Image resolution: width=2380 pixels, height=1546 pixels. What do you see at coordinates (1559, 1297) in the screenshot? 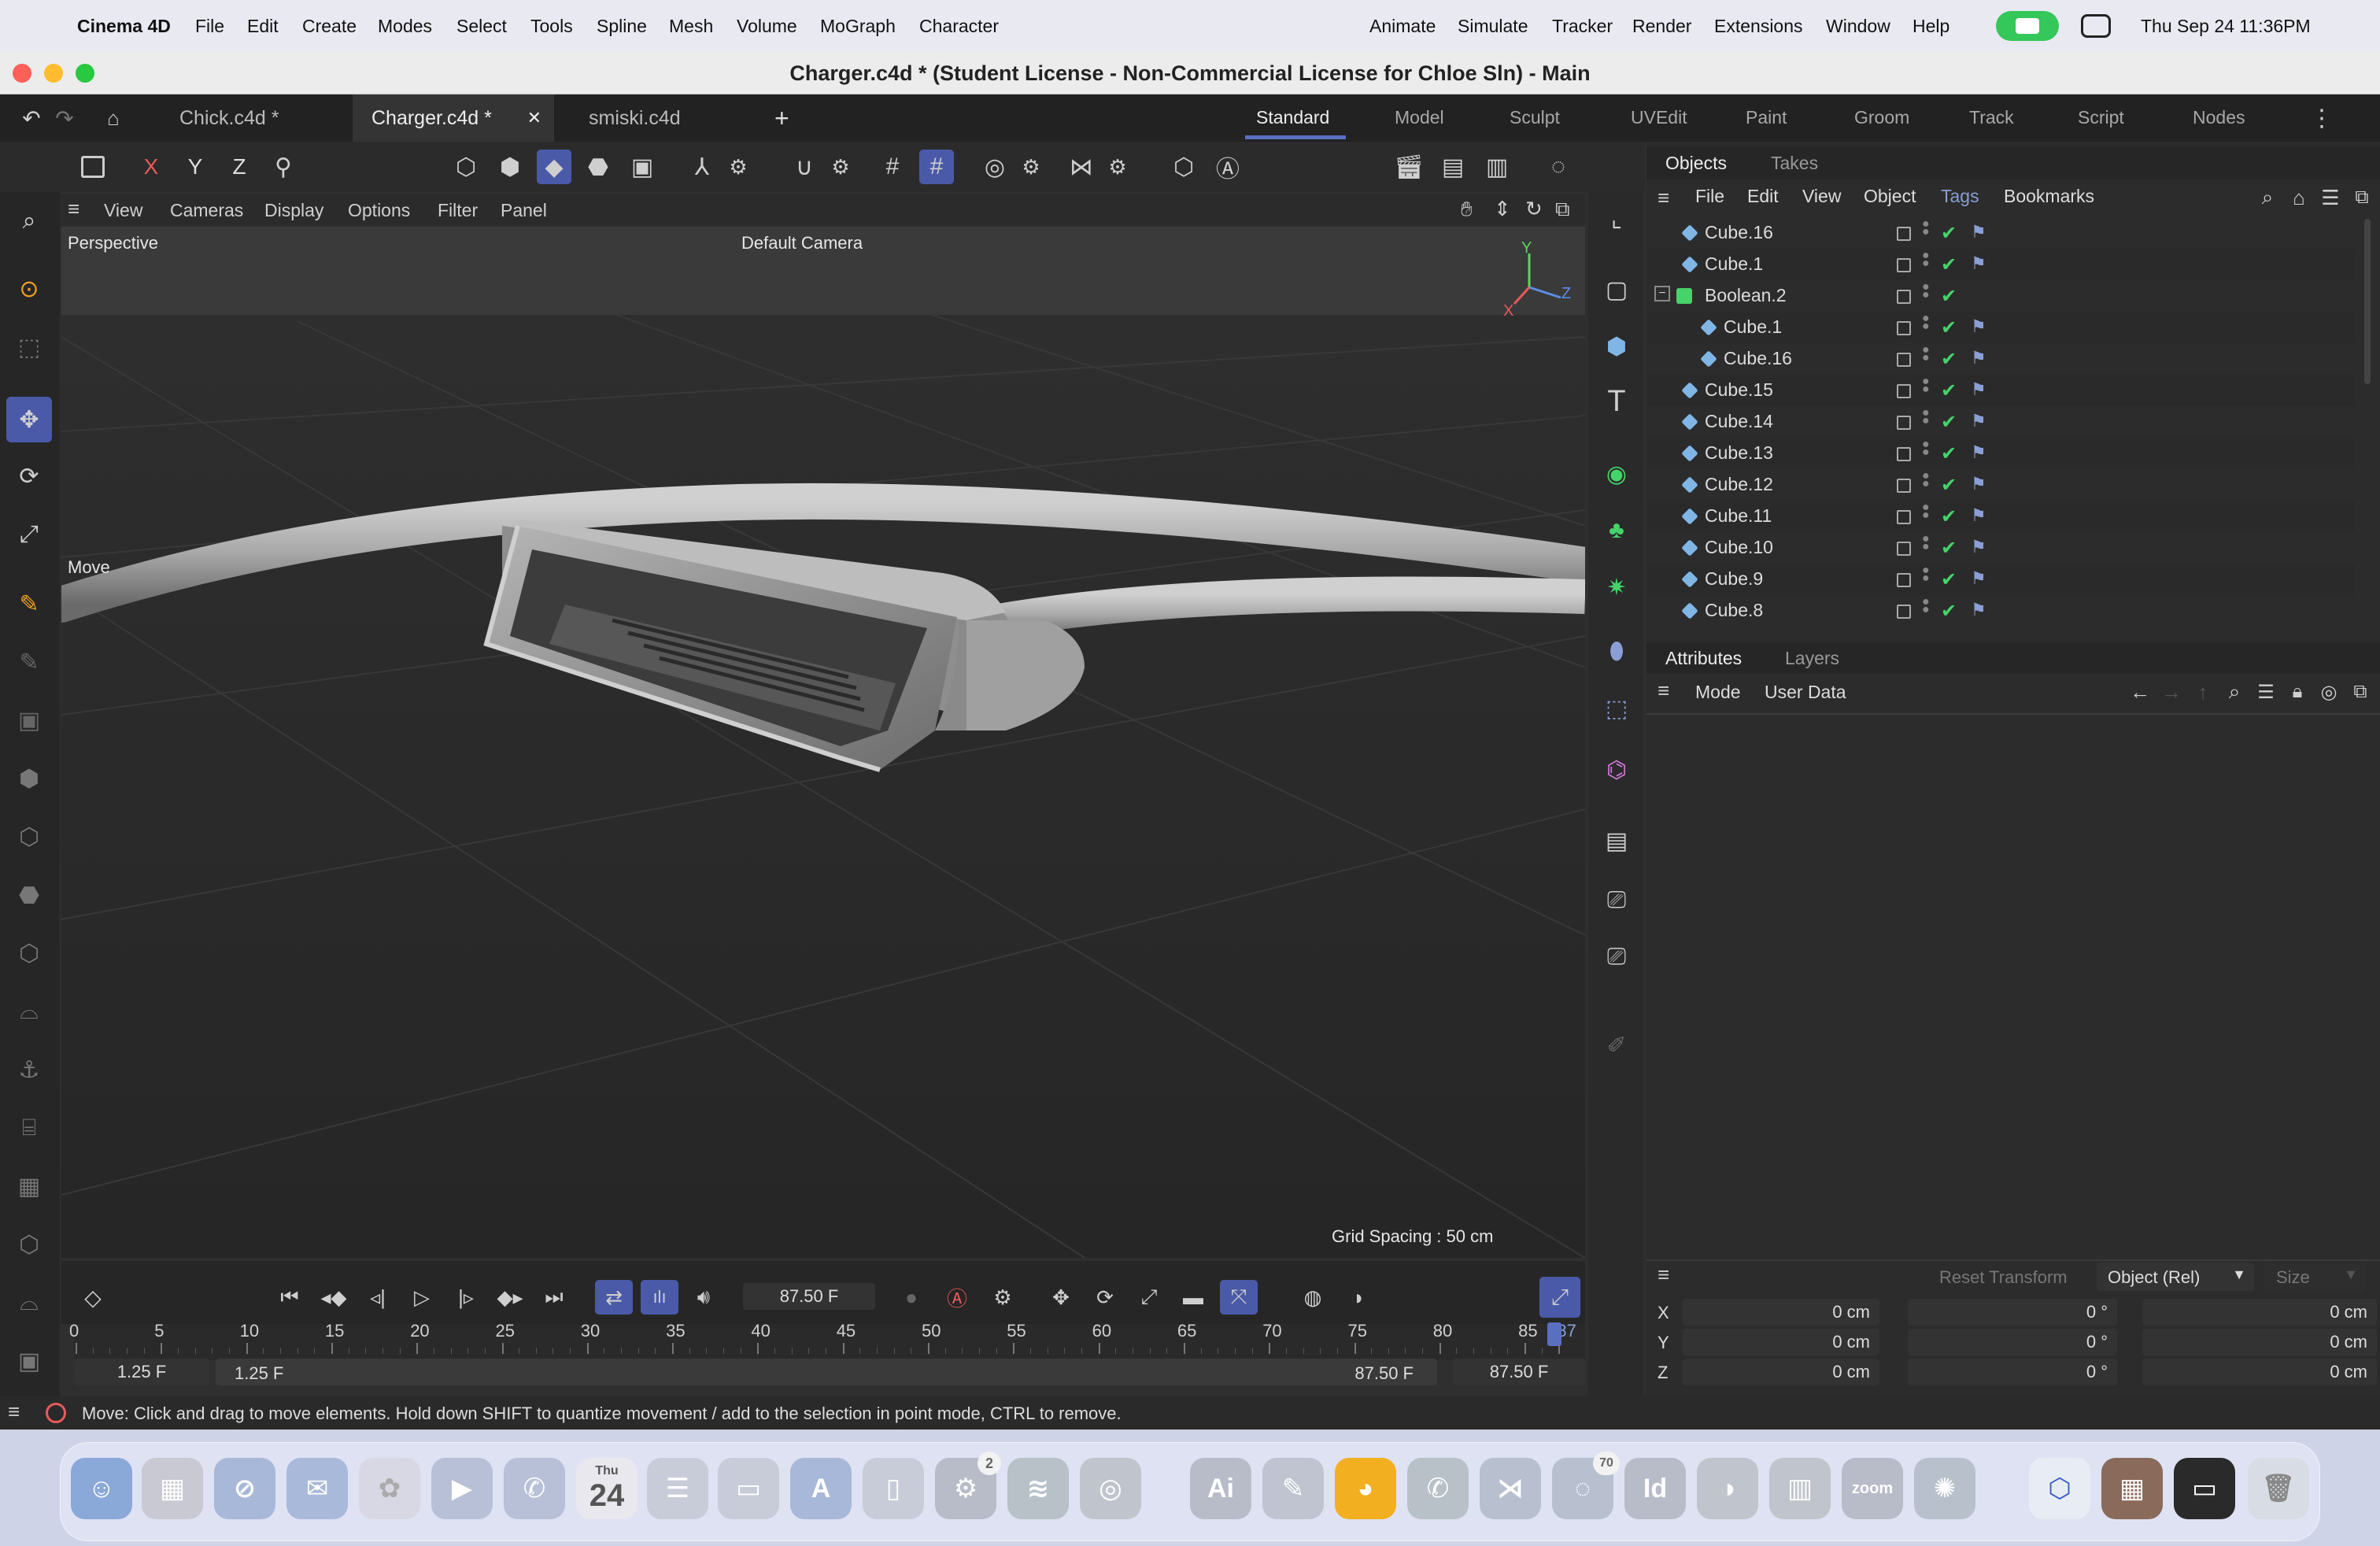
I see `timeline-expand-icon: ⤢` at bounding box center [1559, 1297].